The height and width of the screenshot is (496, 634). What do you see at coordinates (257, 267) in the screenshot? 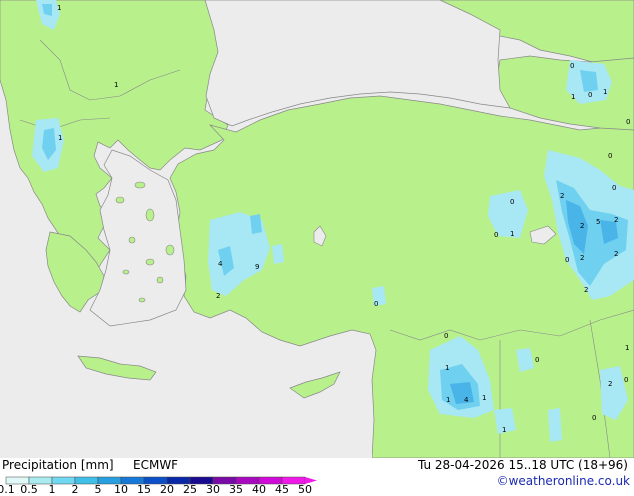
I see `map-value: 9` at bounding box center [257, 267].